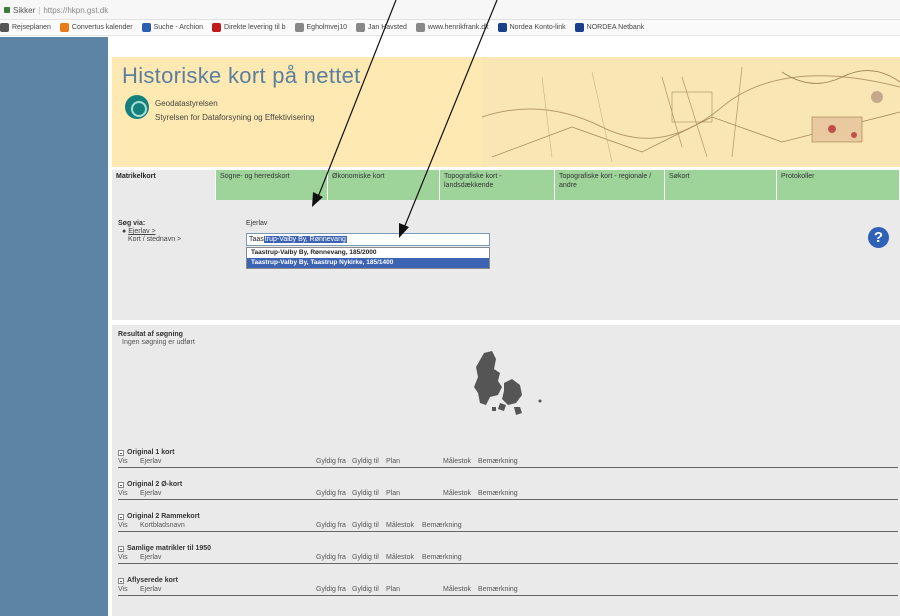 This screenshot has height=616, width=900. Describe the element at coordinates (450, 10) in the screenshot. I see `address-bar: Sikker | https://hkpn.gst.dk` at that location.